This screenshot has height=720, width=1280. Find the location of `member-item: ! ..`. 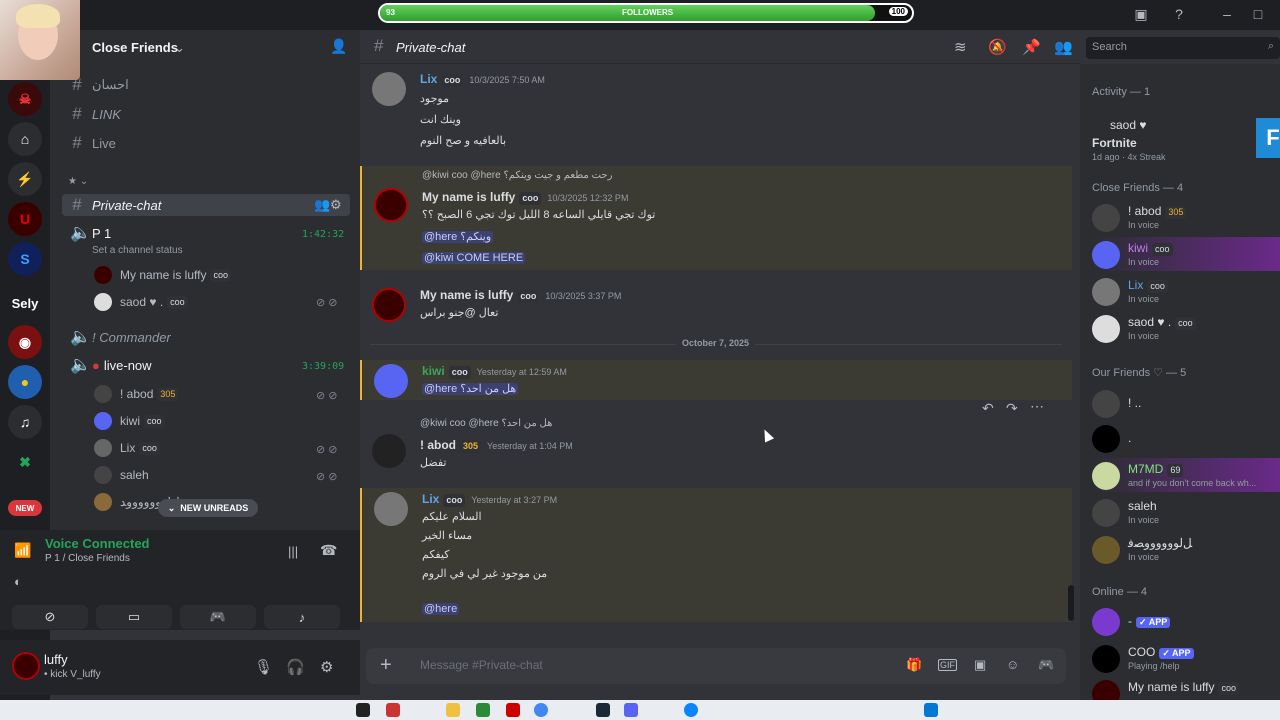

member-item: ! .. is located at coordinates (1185, 403).